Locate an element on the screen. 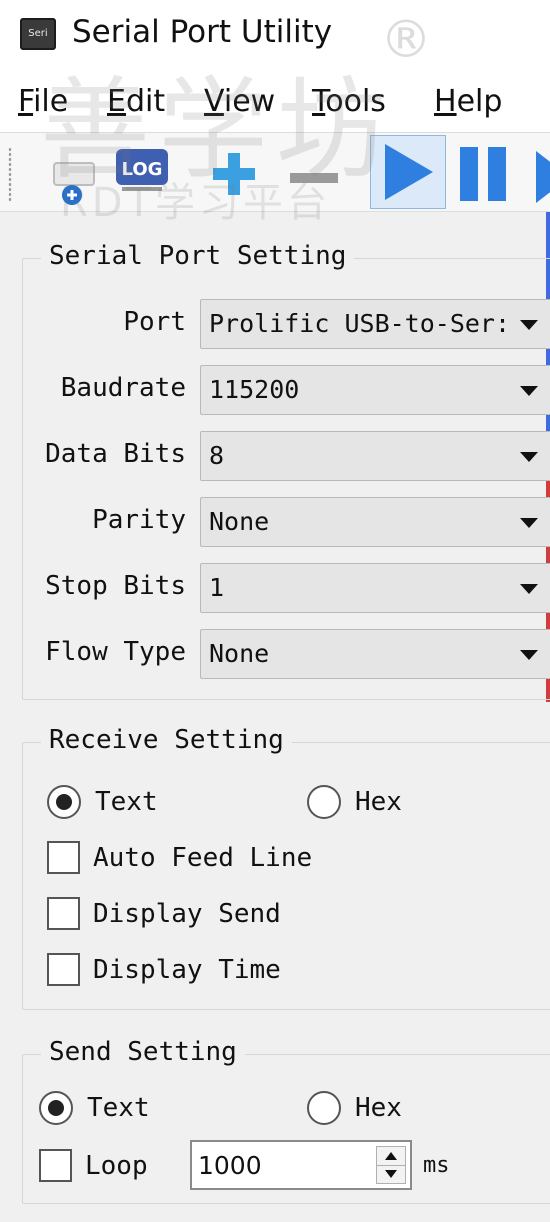 The image size is (550, 1222). spin-buttons is located at coordinates (391, 1165).